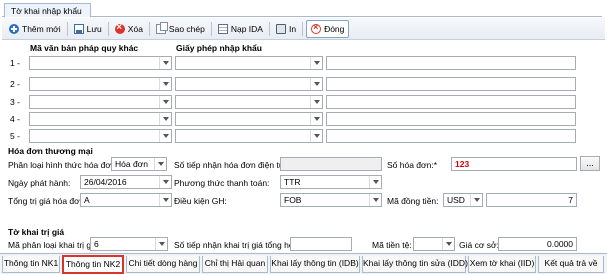 Image resolution: width=607 pixels, height=274 pixels. Describe the element at coordinates (87, 200) in the screenshot. I see `invoice-total-value: A` at that location.